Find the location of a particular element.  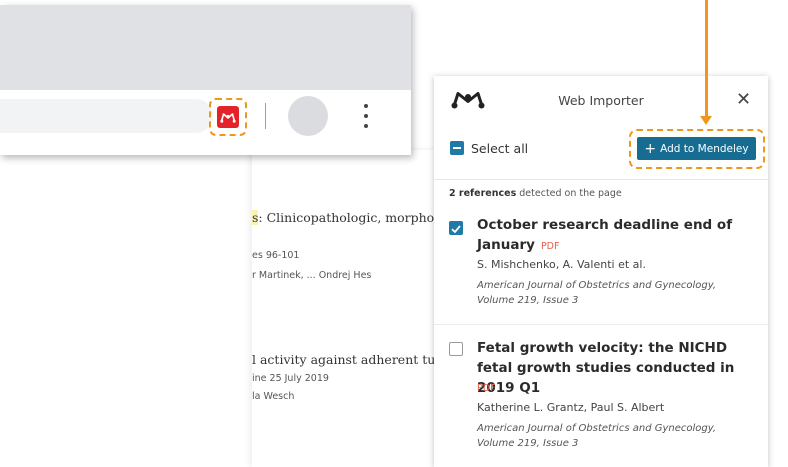

reference-authors: S. Mishchenko, A. Valenti et al. is located at coordinates (561, 264).